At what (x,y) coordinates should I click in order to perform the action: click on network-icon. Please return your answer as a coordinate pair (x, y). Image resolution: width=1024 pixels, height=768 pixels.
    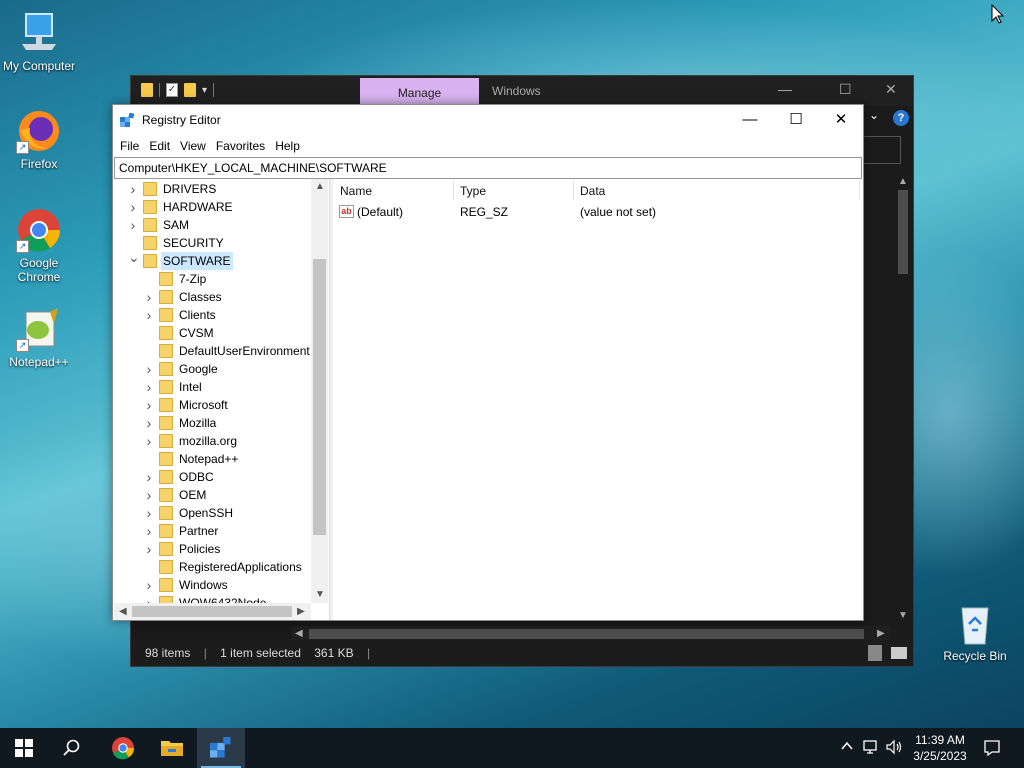
    Looking at the image, I should click on (871, 748).